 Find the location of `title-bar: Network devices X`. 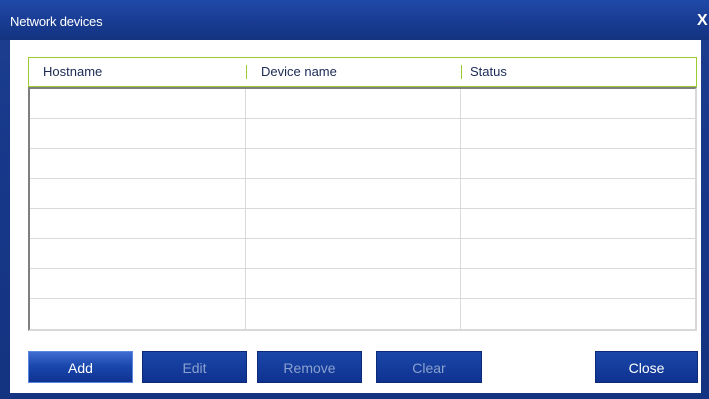

title-bar: Network devices X is located at coordinates (354, 20).